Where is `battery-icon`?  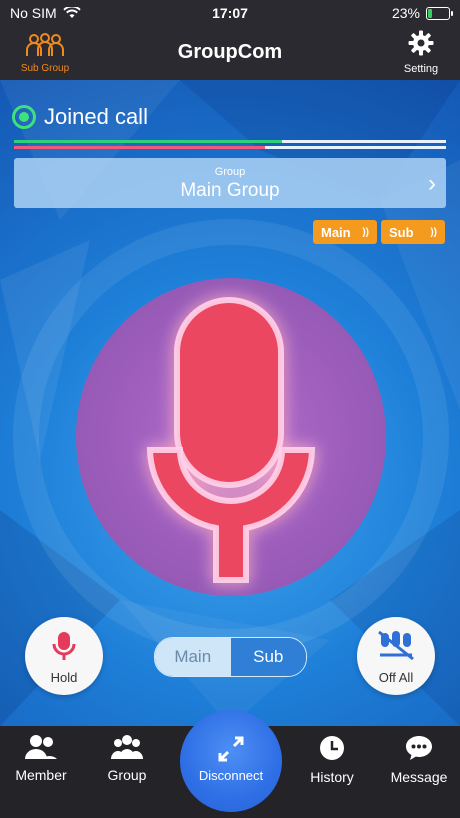 battery-icon is located at coordinates (439, 13).